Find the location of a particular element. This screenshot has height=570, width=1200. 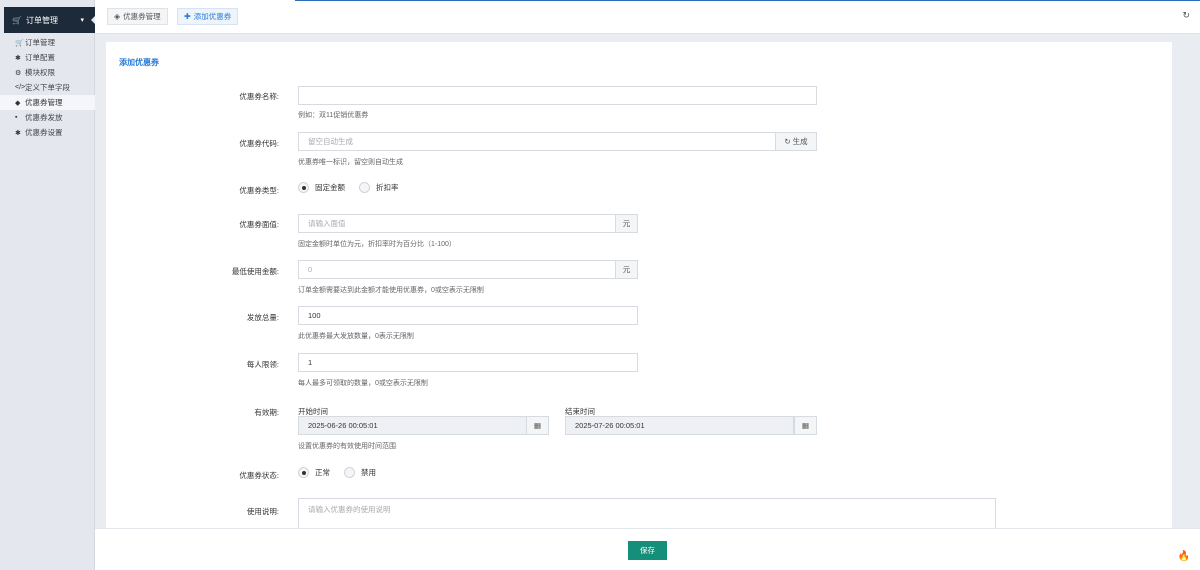

sidebar-header-order-management: 🛒 订单管理 ▾ is located at coordinates (50, 20).